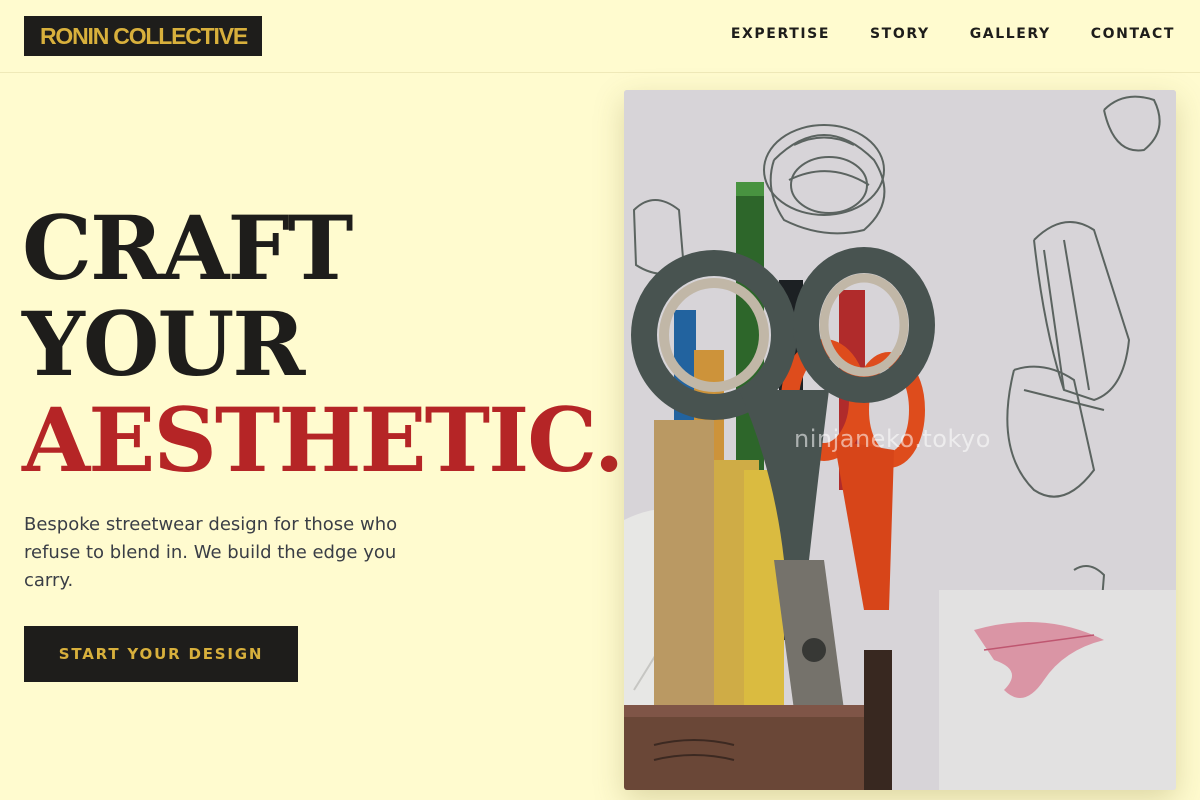 The height and width of the screenshot is (800, 1200). What do you see at coordinates (187, 248) in the screenshot?
I see `headline-line-craft: CRAFT` at bounding box center [187, 248].